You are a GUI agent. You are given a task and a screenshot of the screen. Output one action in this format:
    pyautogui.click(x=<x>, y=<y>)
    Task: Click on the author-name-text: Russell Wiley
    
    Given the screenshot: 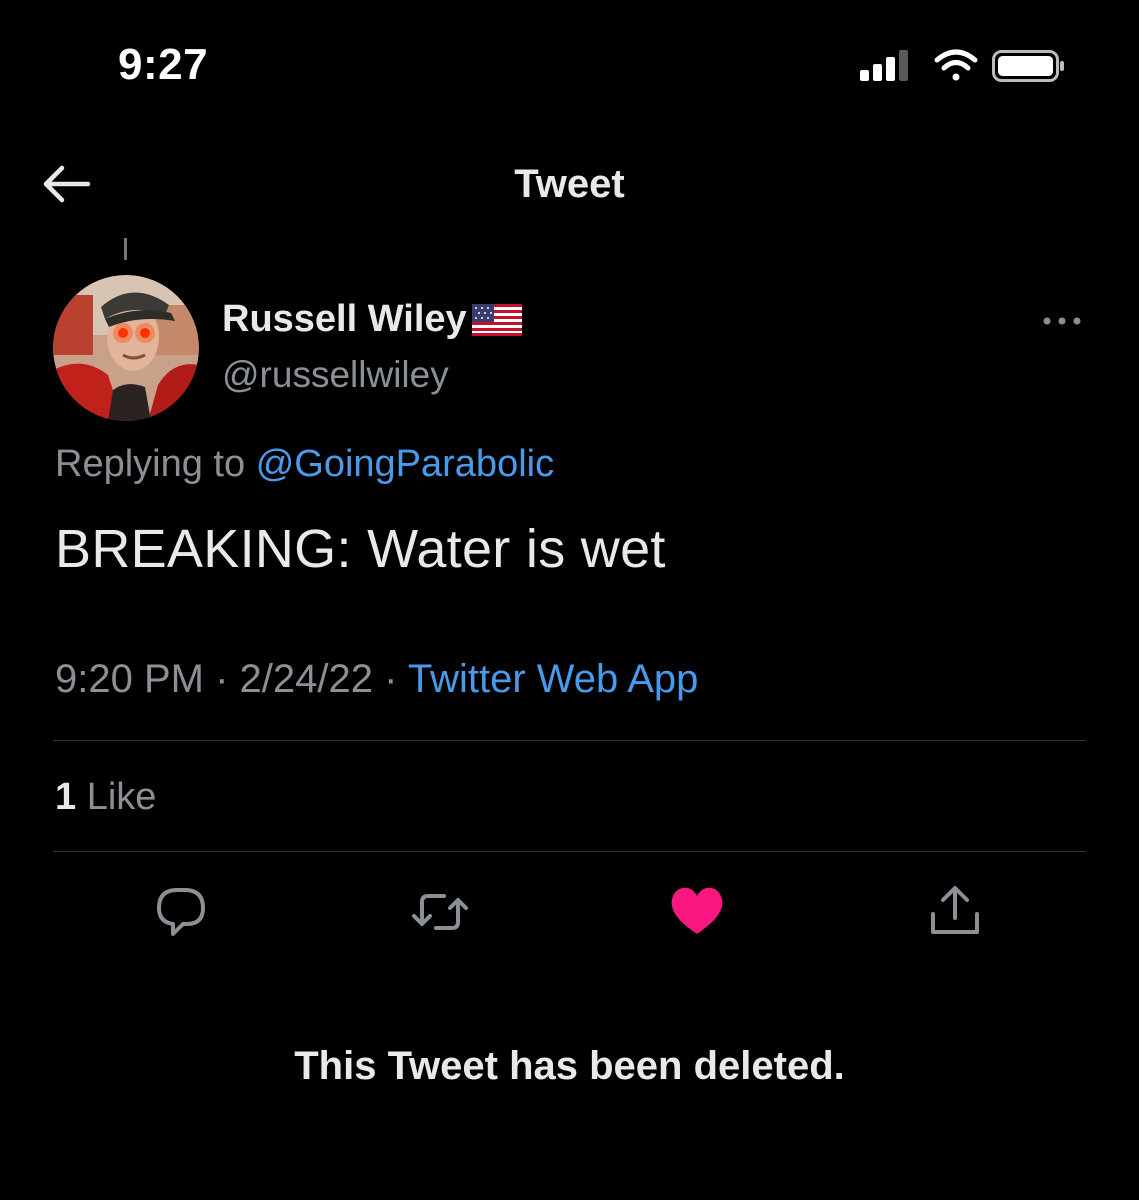 What is the action you would take?
    pyautogui.click(x=344, y=319)
    